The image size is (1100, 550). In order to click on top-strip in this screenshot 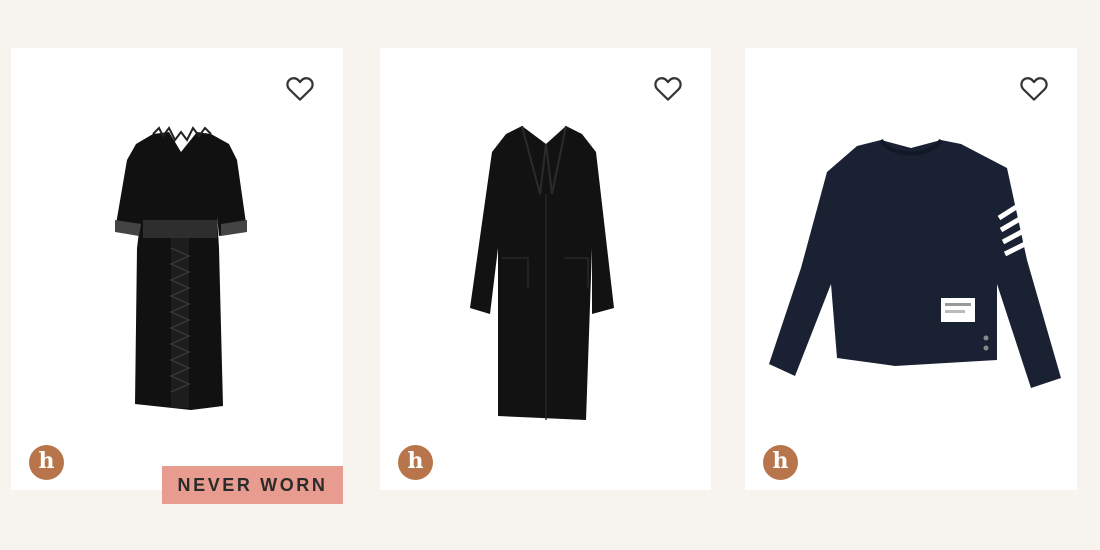, I will do `click(550, 19)`.